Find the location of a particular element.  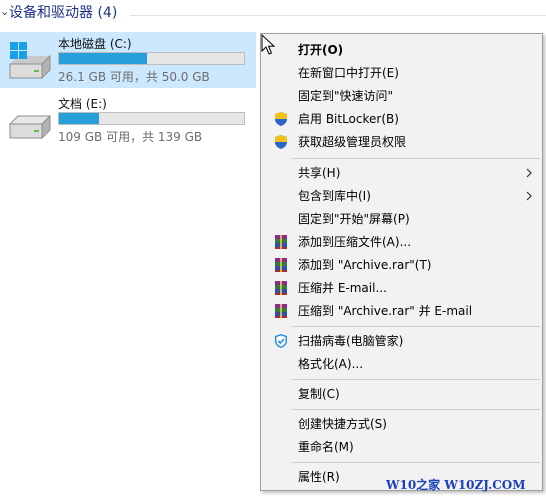

menu-item-label: 固定到"快速访问" is located at coordinates (346, 96).